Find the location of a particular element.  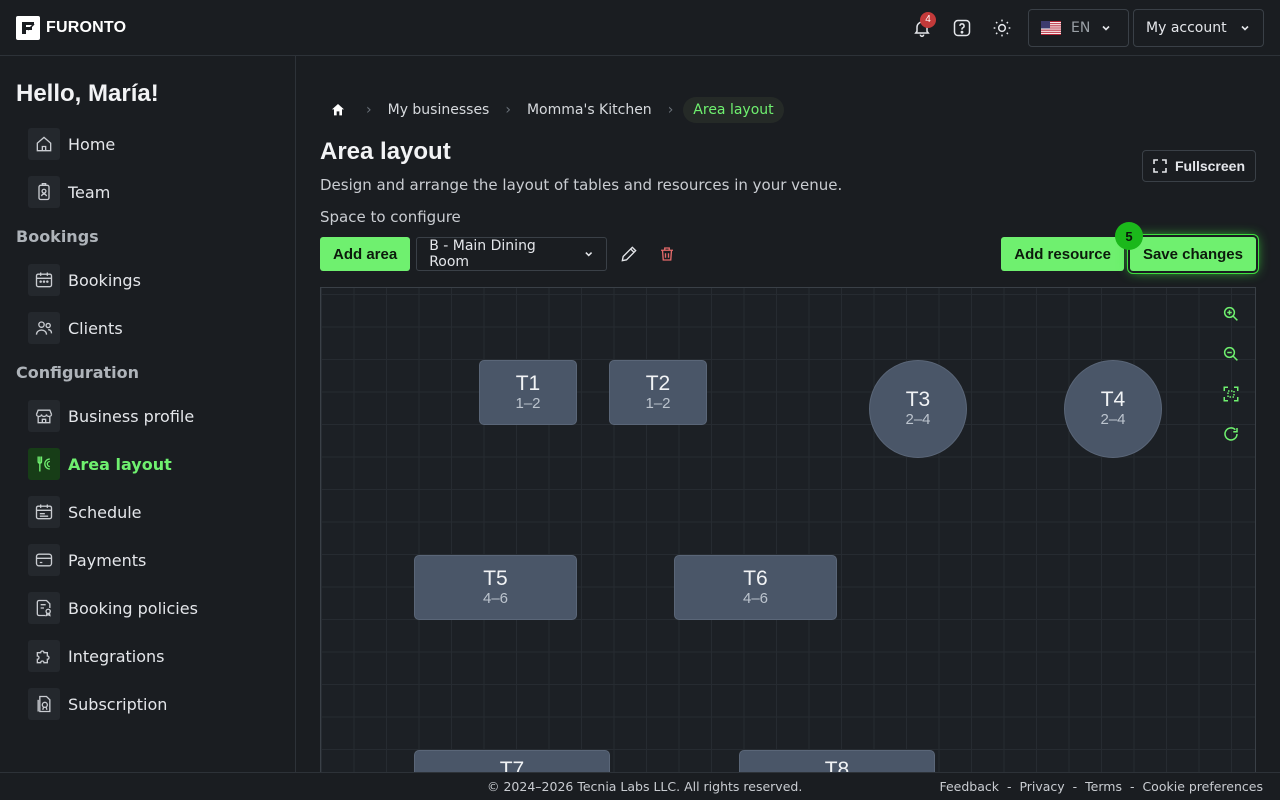

delete-area-button is located at coordinates (667, 254).